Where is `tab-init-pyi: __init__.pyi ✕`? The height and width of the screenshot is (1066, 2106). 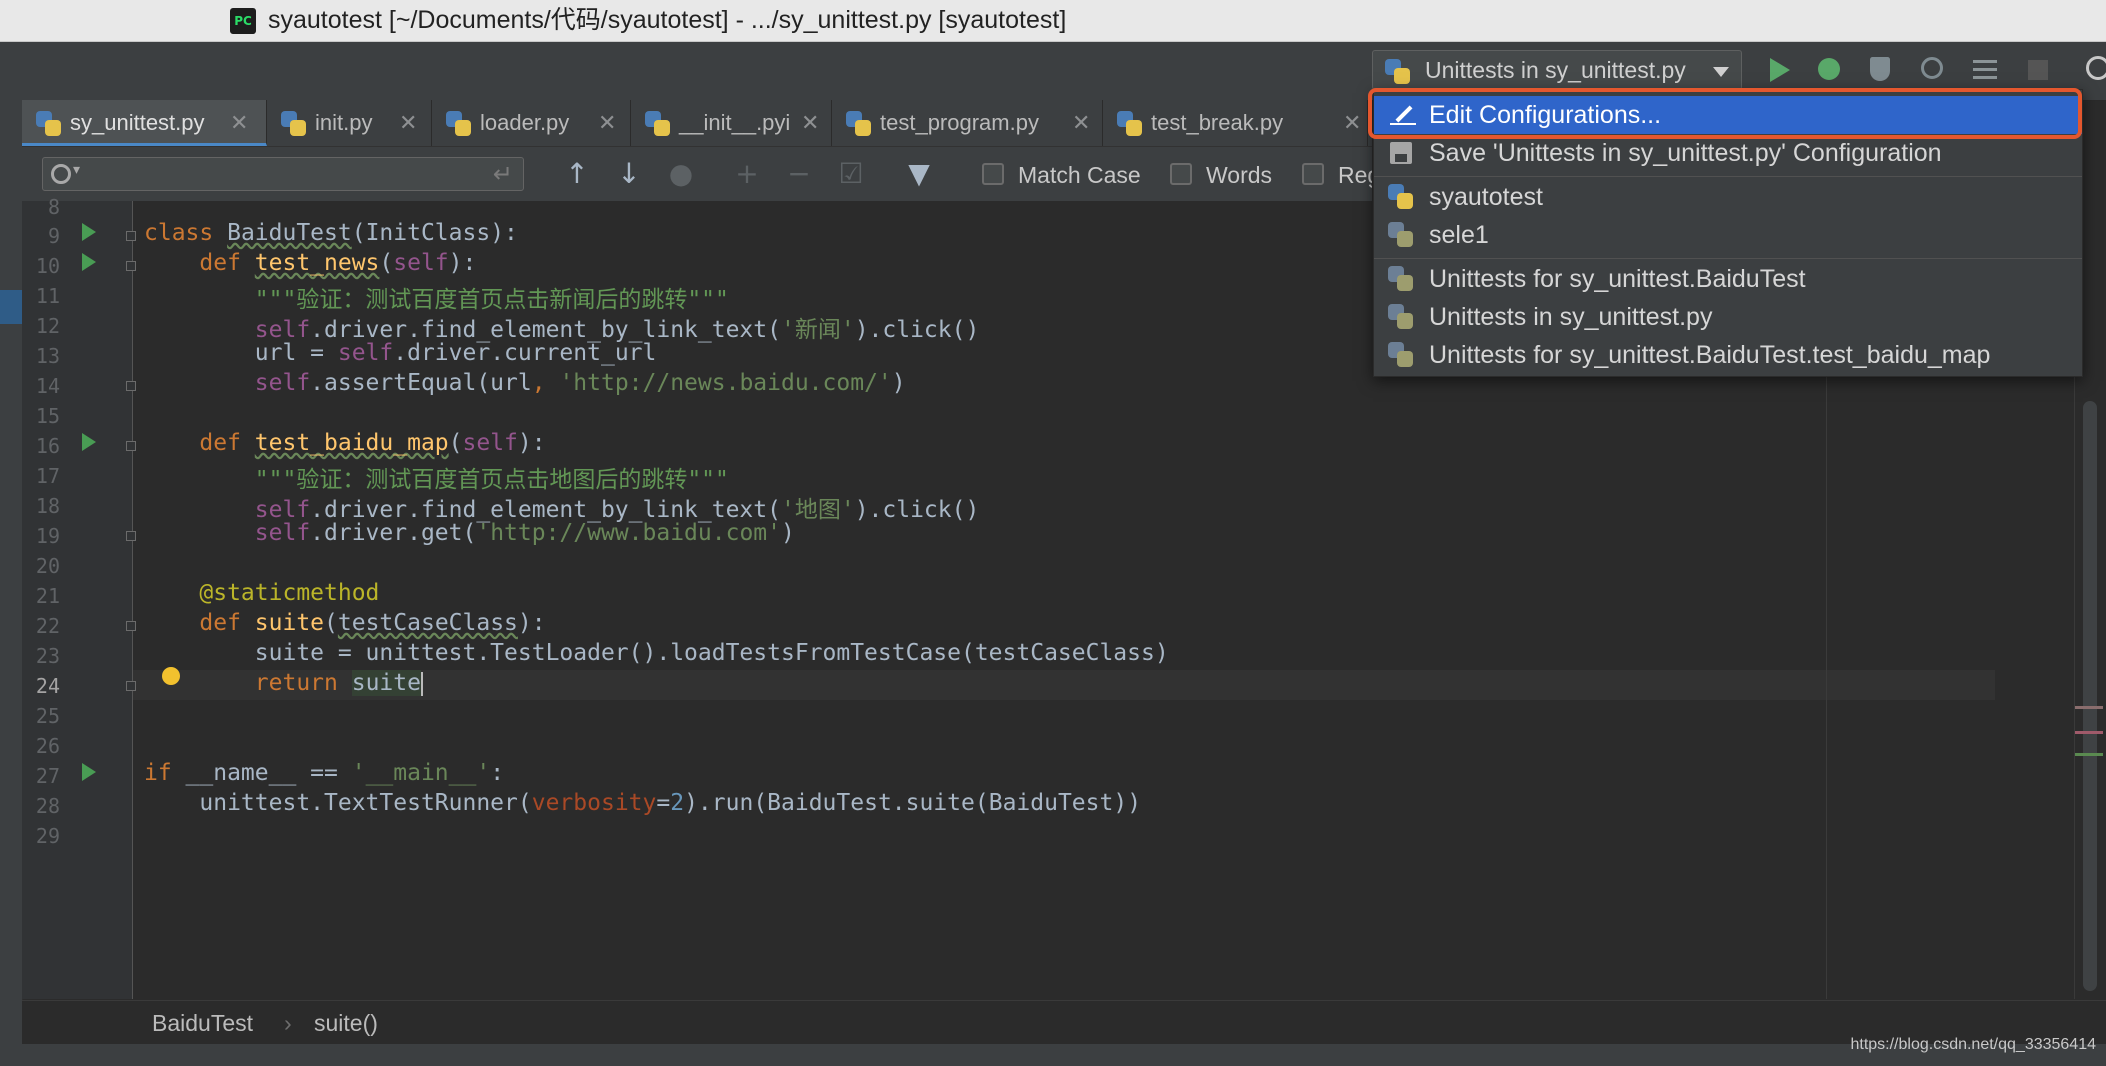
tab-init-pyi: __init__.pyi ✕ is located at coordinates (731, 123).